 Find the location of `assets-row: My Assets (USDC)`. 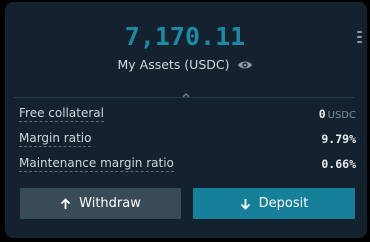

assets-row: My Assets (USDC) is located at coordinates (185, 64).